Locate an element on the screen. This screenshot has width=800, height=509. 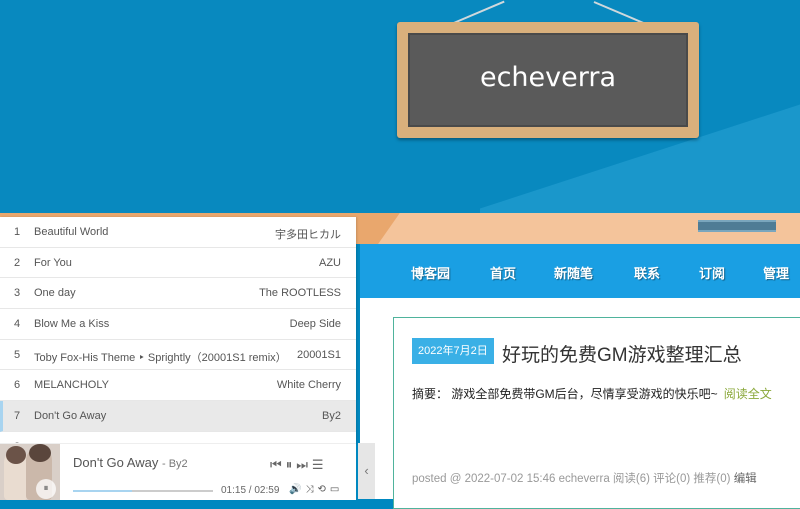
track-number: 1 is located at coordinates (17, 232).